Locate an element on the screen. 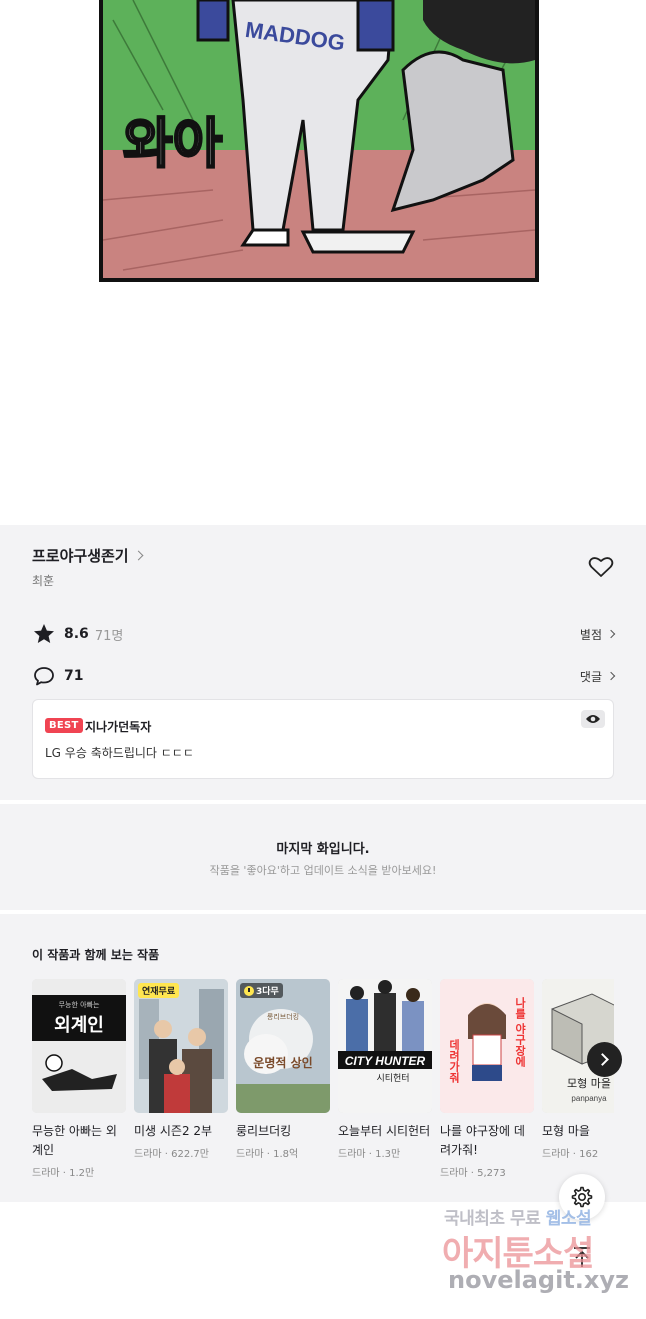  recommendation-card: 롱리브더킹 운명적 상인 3다무 룽리브더킹 드라마 · 1.8억 is located at coordinates (283, 1069).